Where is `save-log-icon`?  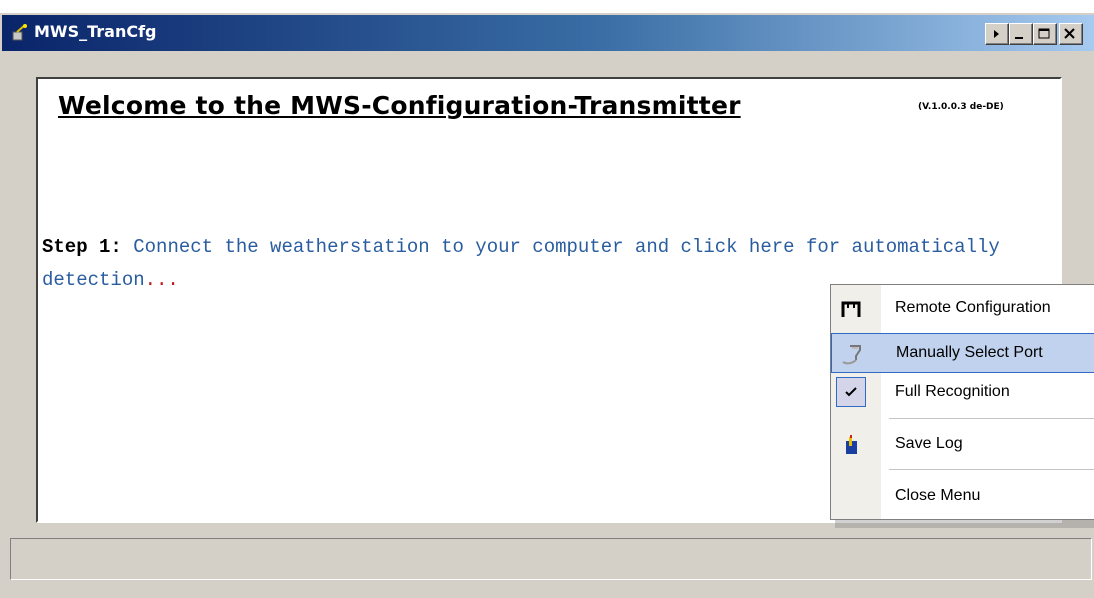
save-log-icon is located at coordinates (851, 444).